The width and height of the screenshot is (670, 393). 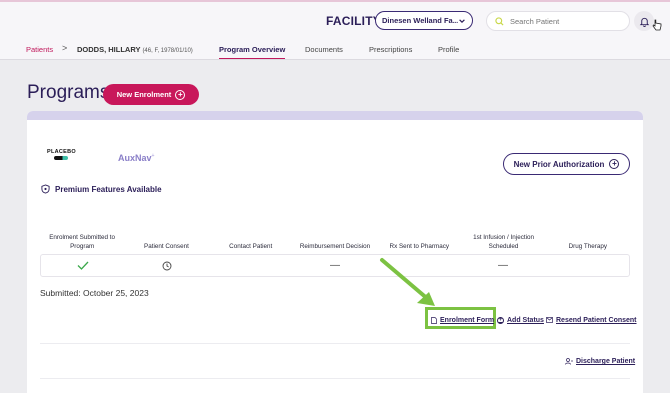 What do you see at coordinates (94, 293) in the screenshot?
I see `submitted-date: Submitted: October 25, 2023` at bounding box center [94, 293].